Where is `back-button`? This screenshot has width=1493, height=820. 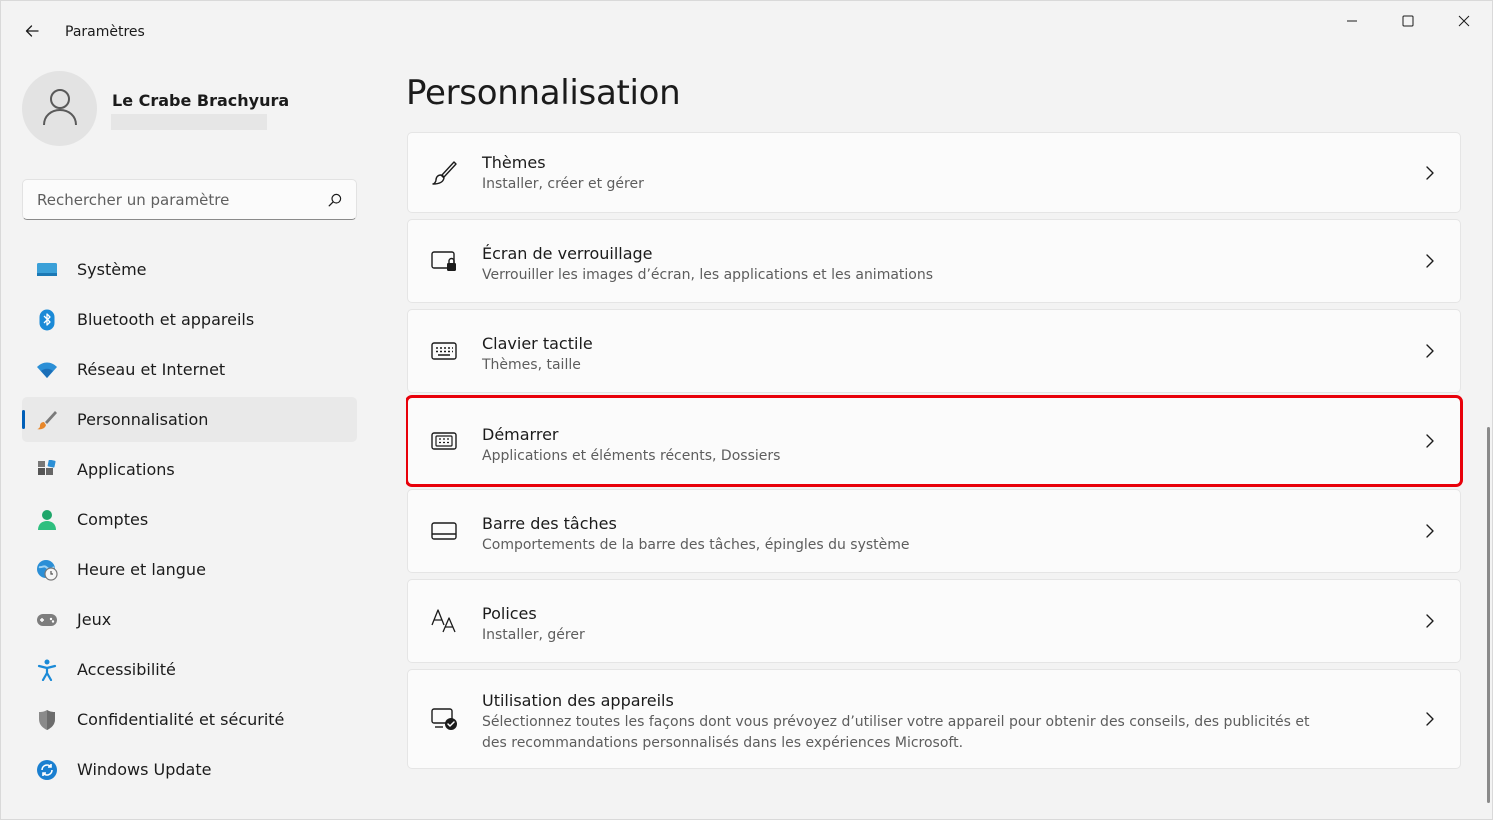
back-button is located at coordinates (32, 33).